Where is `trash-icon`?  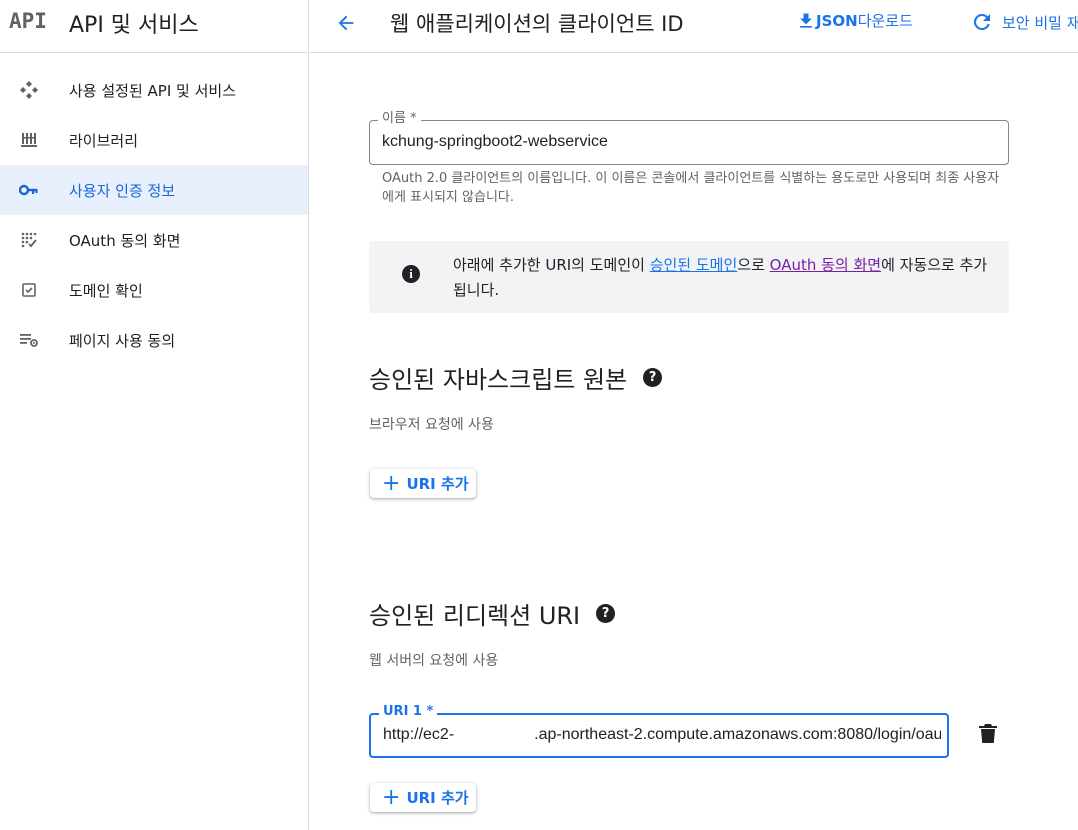 trash-icon is located at coordinates (988, 733).